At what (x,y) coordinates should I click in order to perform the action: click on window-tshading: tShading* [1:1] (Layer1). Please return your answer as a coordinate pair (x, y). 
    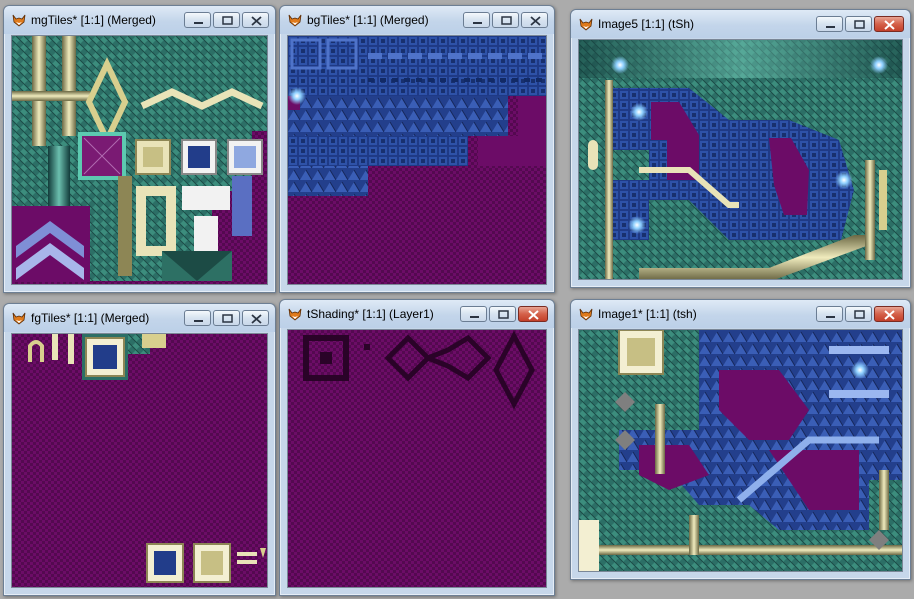
    Looking at the image, I should click on (417, 447).